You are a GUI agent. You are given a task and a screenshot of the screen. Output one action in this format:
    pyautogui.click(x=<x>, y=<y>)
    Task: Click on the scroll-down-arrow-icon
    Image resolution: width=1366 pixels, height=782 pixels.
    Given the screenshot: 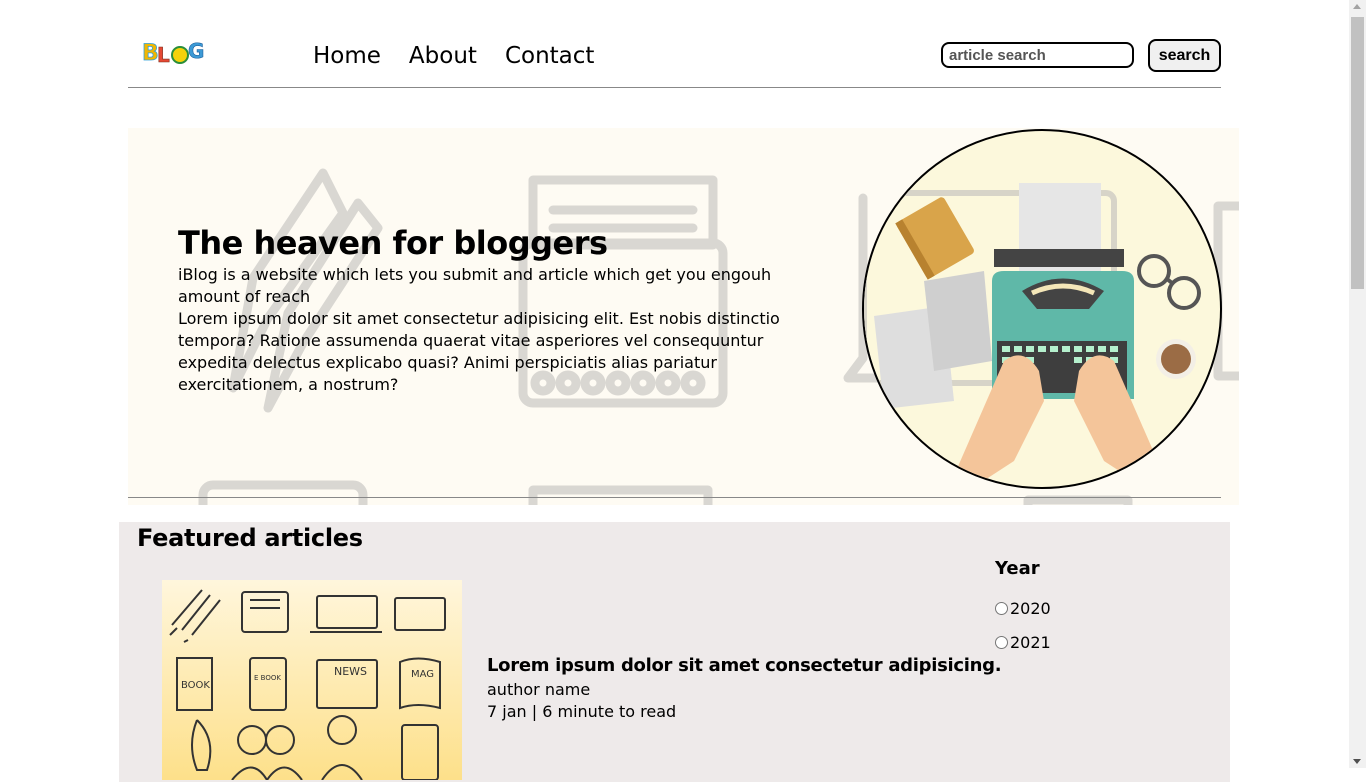 What is the action you would take?
    pyautogui.click(x=1357, y=761)
    